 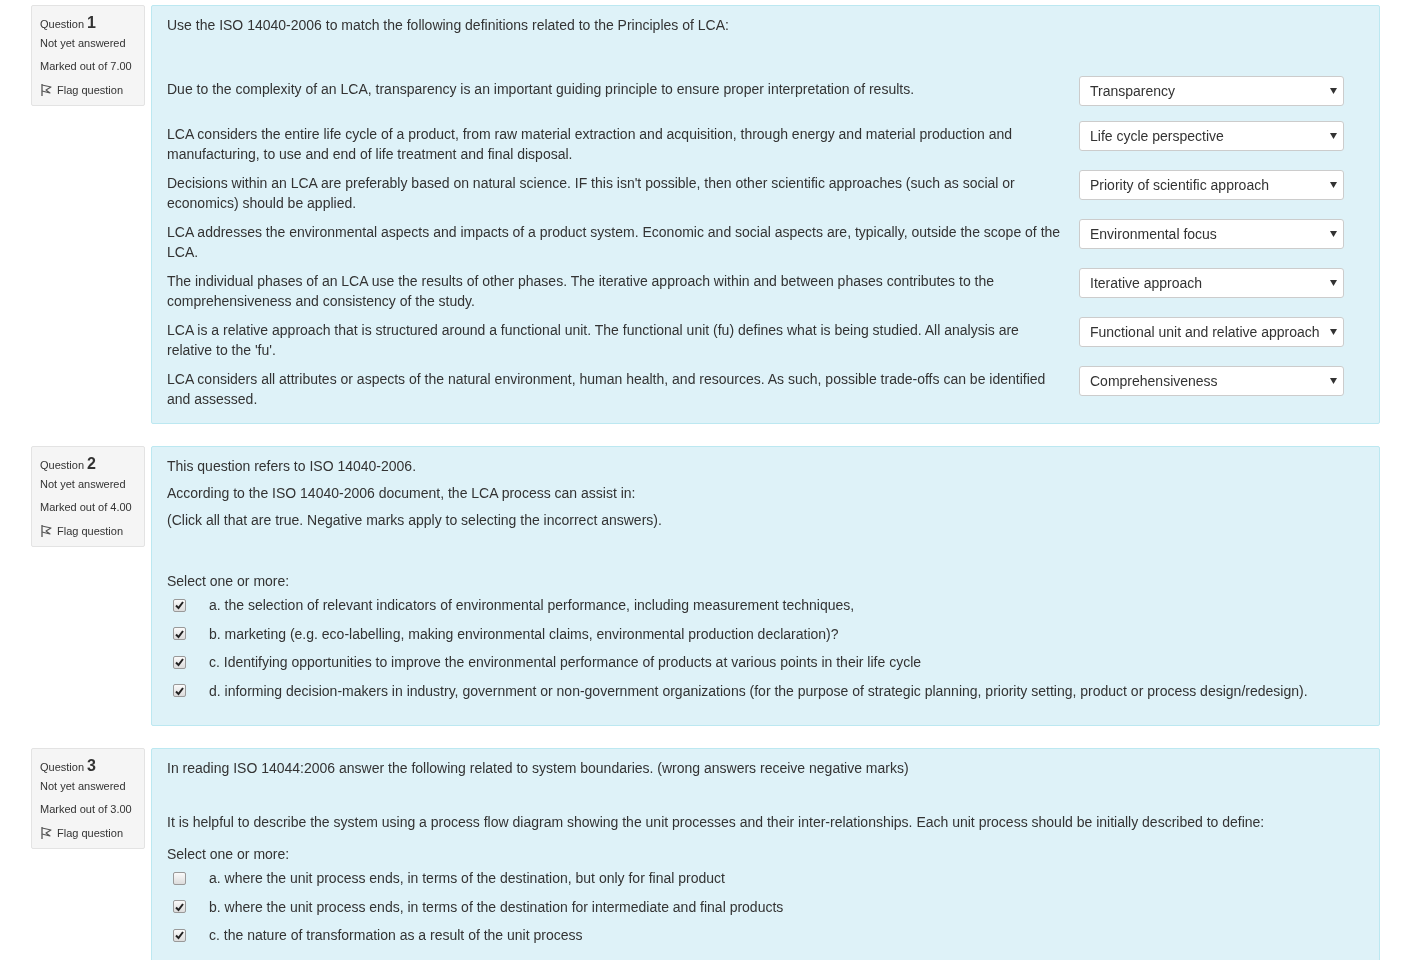 What do you see at coordinates (524, 634) in the screenshot?
I see `option-label: b. marketing (e.g. eco-labelling, making environmental claims, environmental production declaration)?` at bounding box center [524, 634].